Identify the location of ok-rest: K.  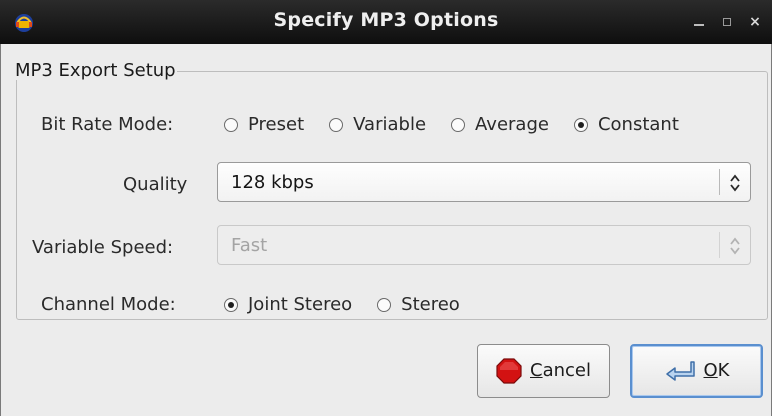
(723, 370).